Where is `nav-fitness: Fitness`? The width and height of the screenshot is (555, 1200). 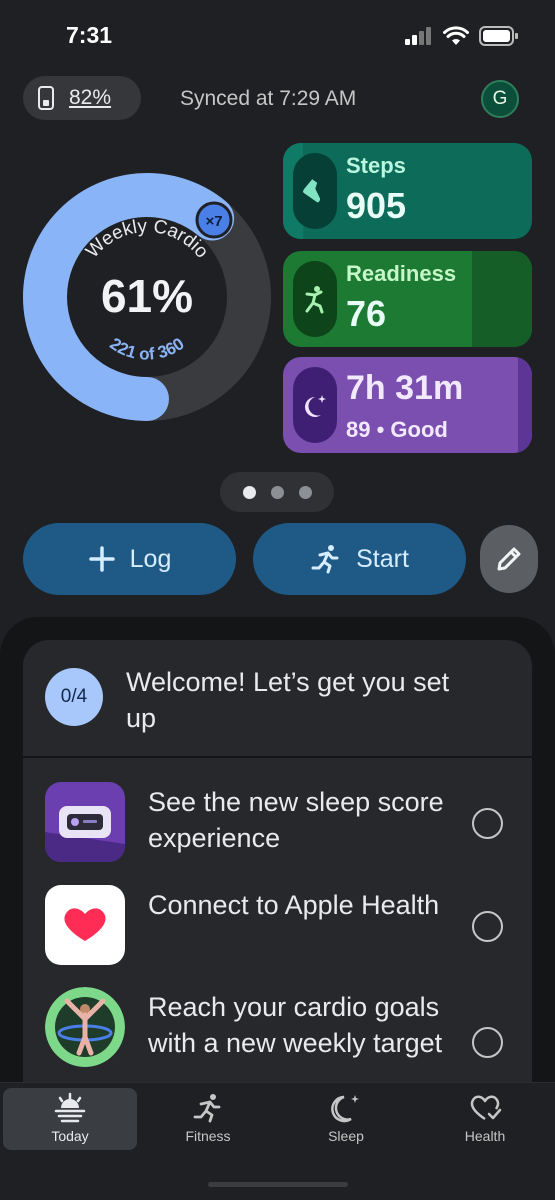
nav-fitness: Fitness is located at coordinates (208, 1119).